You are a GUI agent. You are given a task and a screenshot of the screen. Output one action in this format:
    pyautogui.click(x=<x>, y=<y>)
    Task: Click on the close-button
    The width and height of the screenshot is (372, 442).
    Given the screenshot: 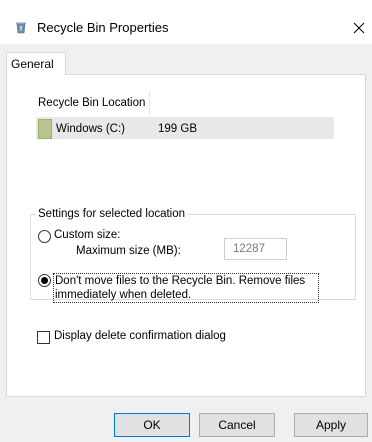 What is the action you would take?
    pyautogui.click(x=359, y=28)
    